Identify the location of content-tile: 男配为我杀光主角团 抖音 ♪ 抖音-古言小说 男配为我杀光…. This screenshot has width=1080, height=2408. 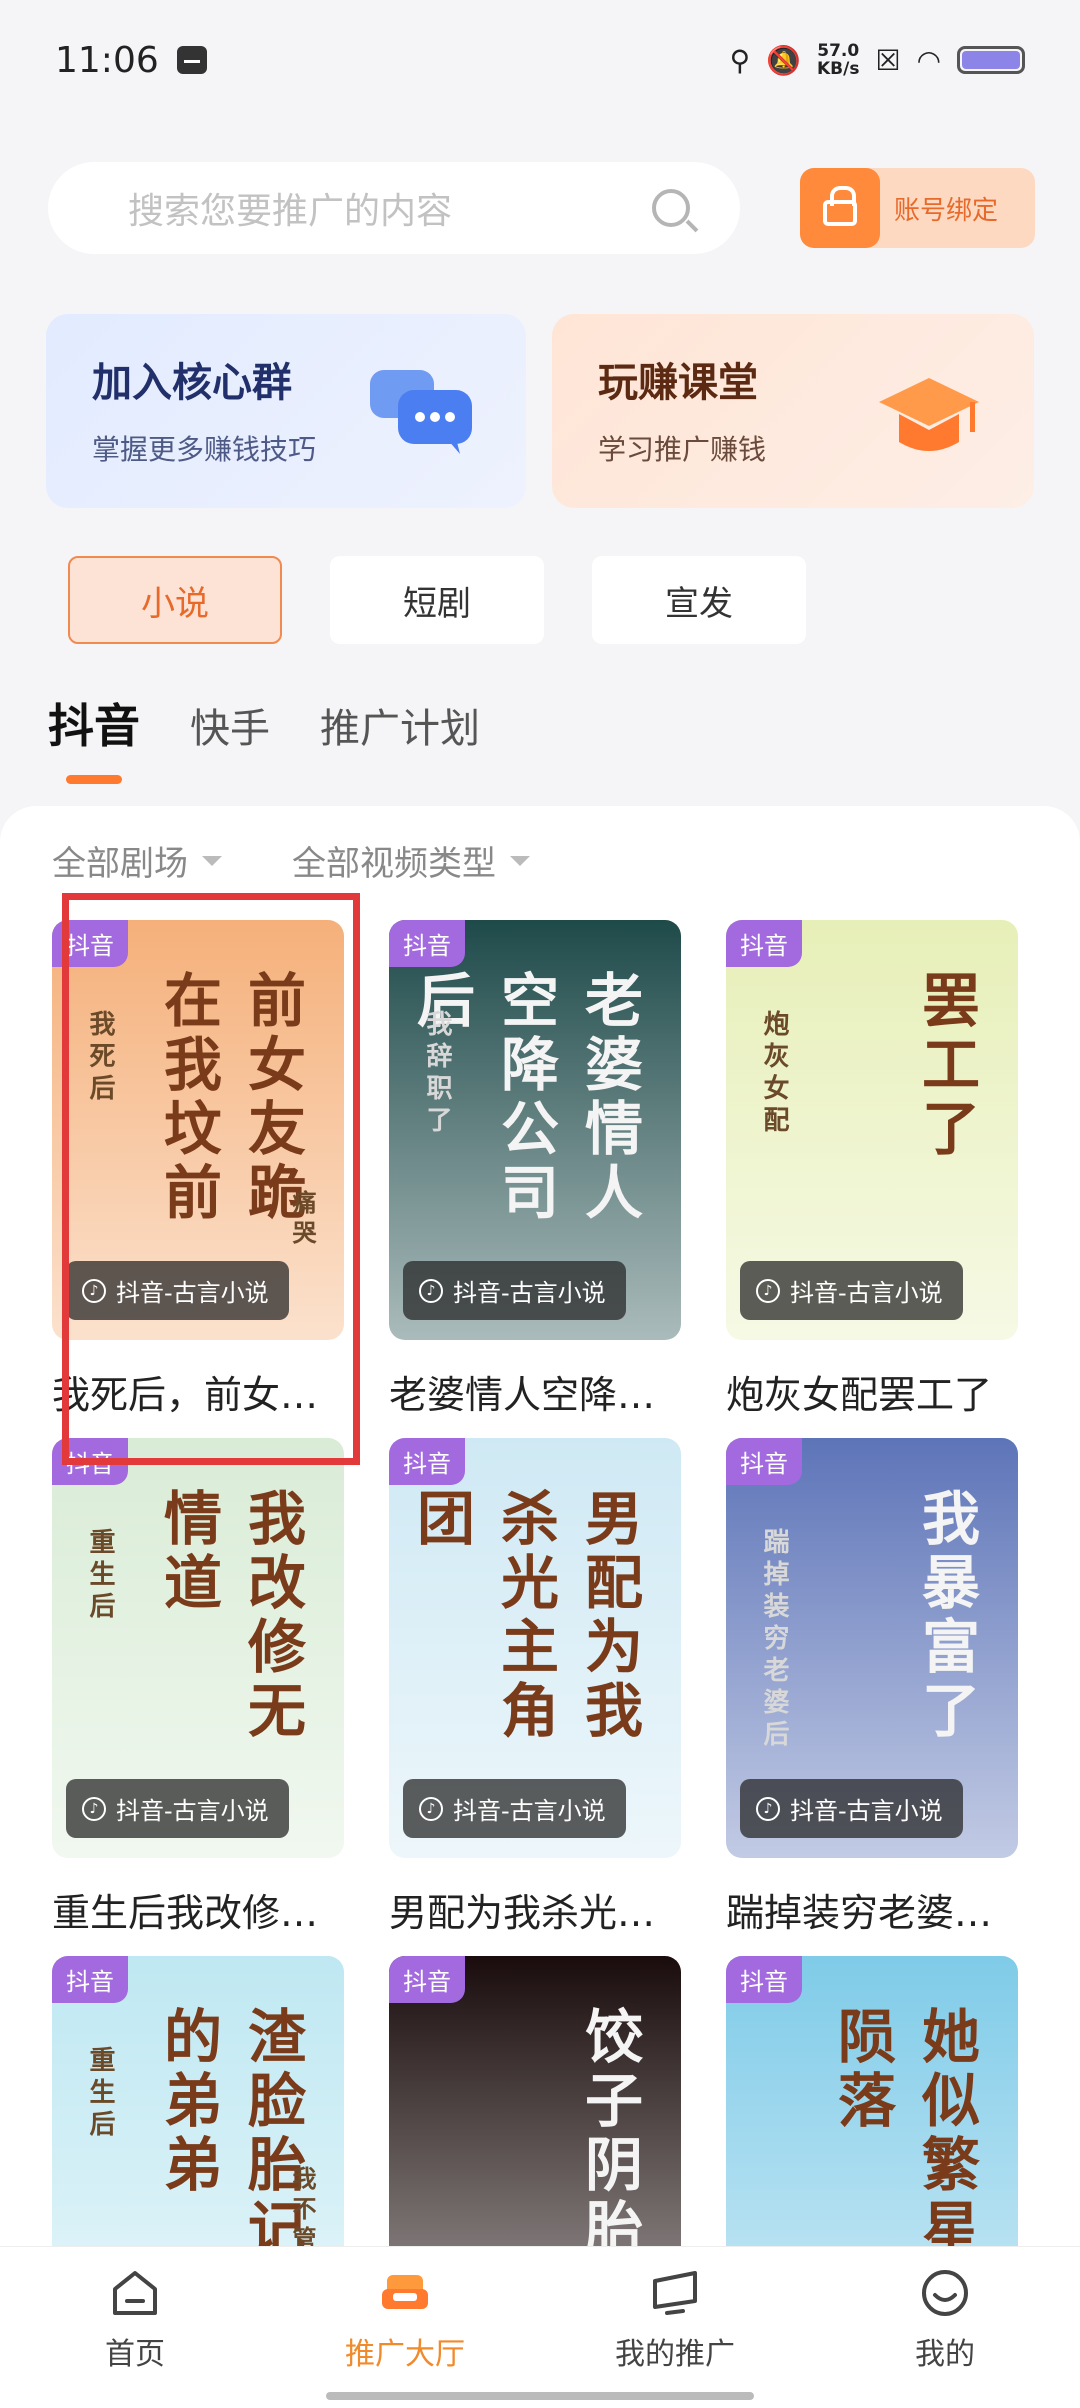
(535, 1687).